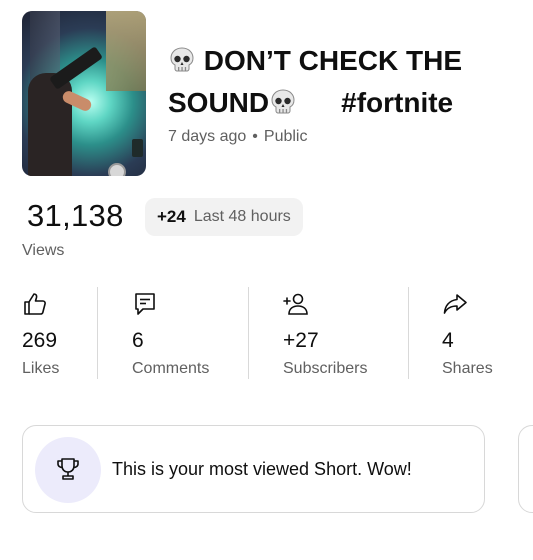  What do you see at coordinates (35, 304) in the screenshot?
I see `thumbs-up-icon` at bounding box center [35, 304].